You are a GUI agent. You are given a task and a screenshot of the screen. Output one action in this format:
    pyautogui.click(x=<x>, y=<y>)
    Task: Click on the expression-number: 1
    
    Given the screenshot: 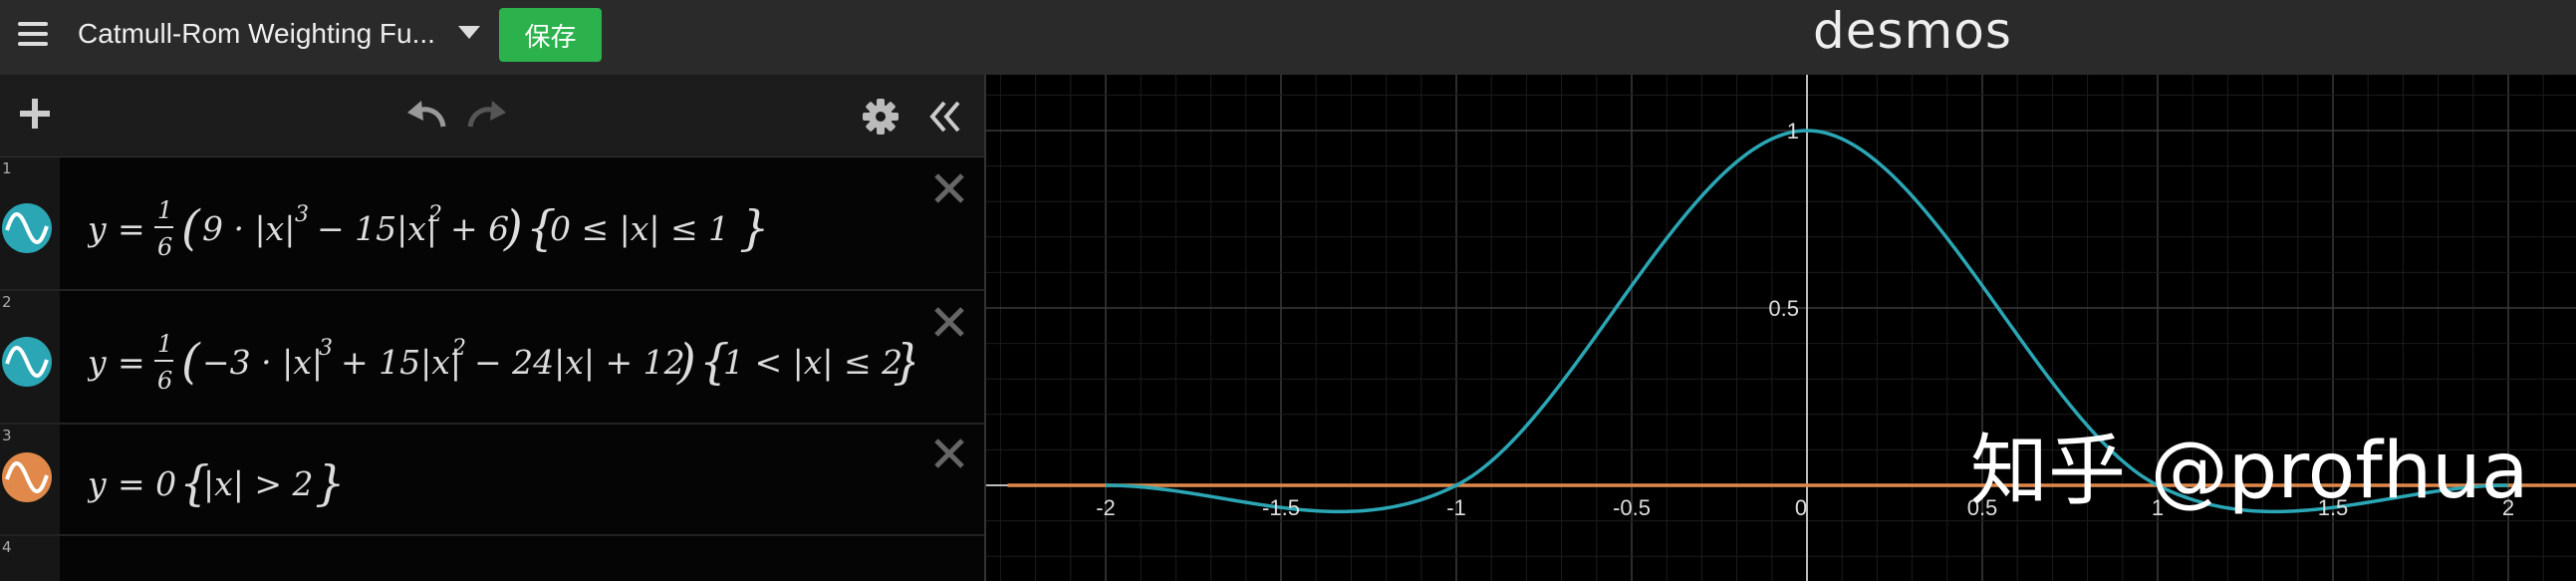 What is the action you would take?
    pyautogui.click(x=7, y=168)
    